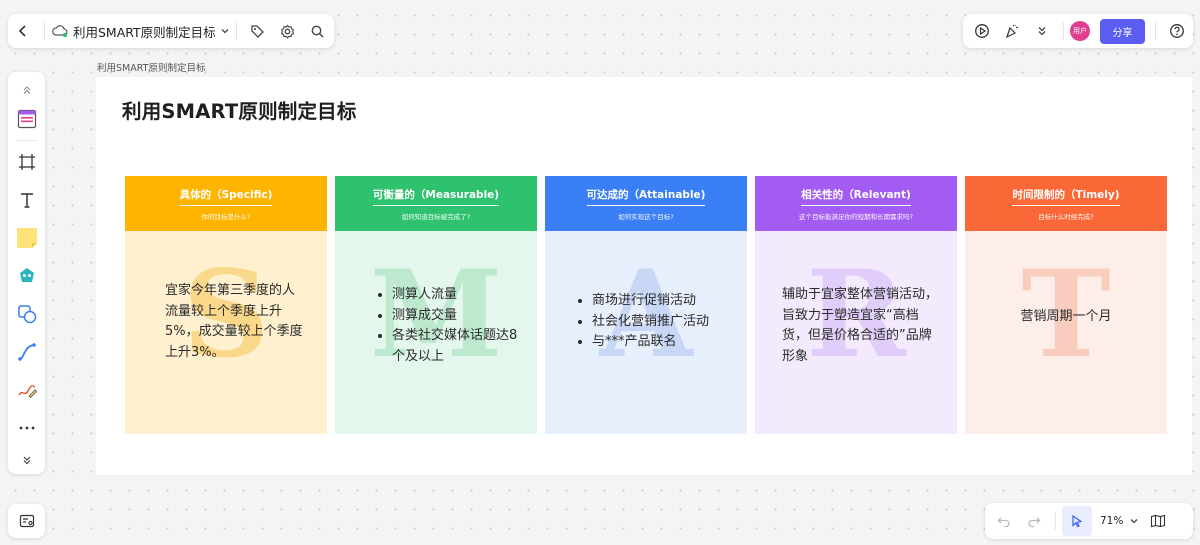 Image resolution: width=1200 pixels, height=545 pixels. I want to click on tag-icon, so click(258, 31).